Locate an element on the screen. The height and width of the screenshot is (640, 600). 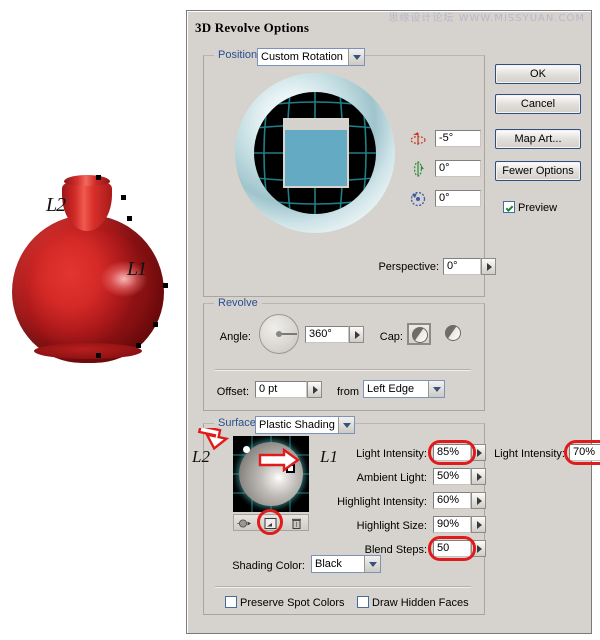
perspective-label: Perspective: is located at coordinates (408, 267).